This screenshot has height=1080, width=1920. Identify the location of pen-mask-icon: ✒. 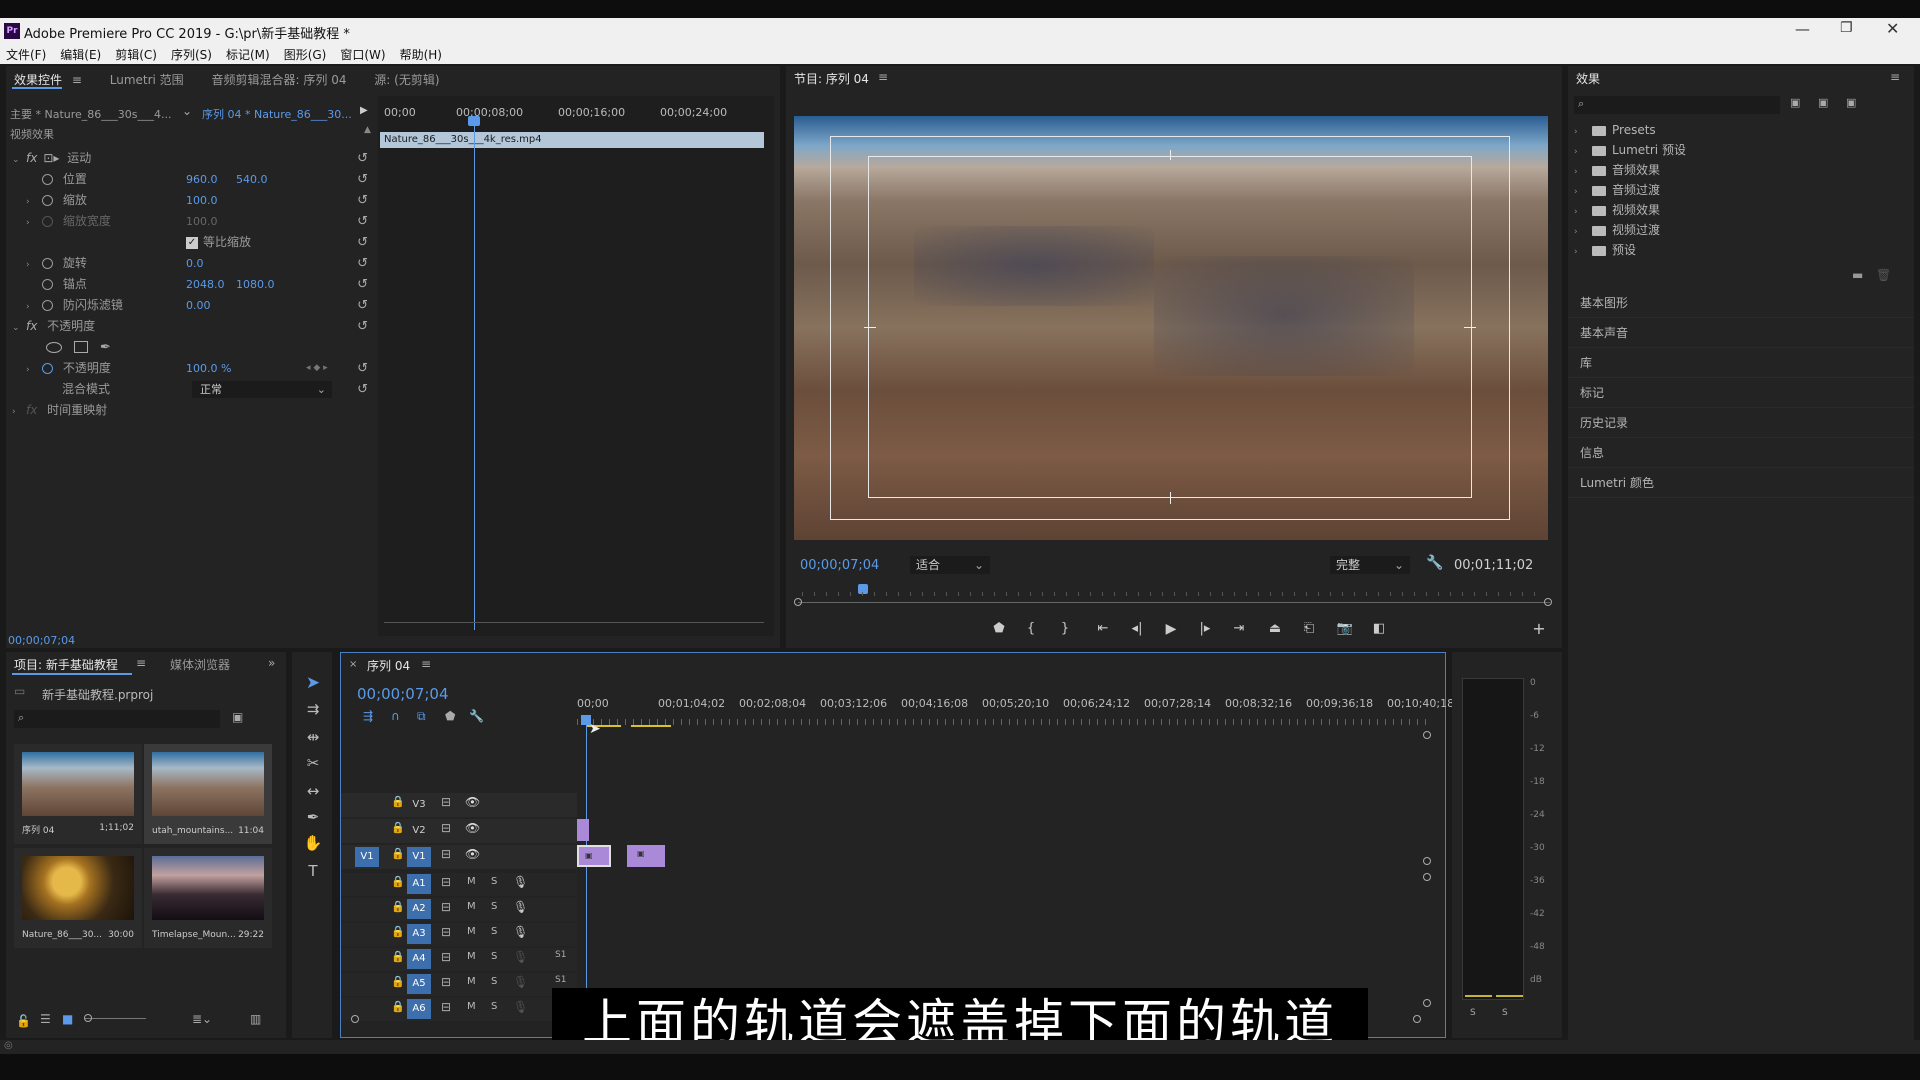
(105, 347).